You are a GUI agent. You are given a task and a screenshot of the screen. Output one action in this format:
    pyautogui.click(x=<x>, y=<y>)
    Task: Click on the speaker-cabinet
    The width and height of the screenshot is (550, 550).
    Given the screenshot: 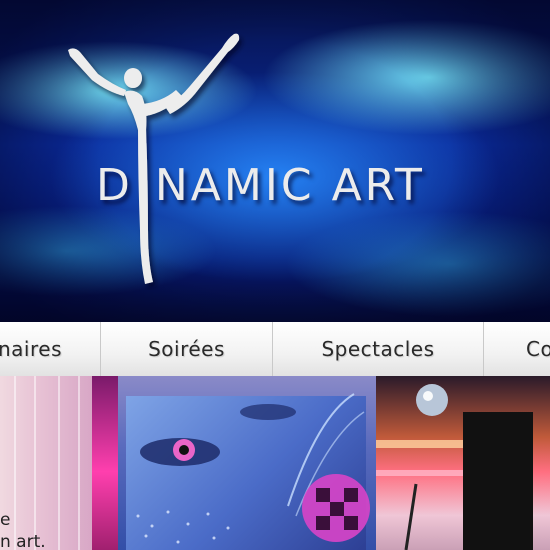 What is the action you would take?
    pyautogui.click(x=498, y=481)
    